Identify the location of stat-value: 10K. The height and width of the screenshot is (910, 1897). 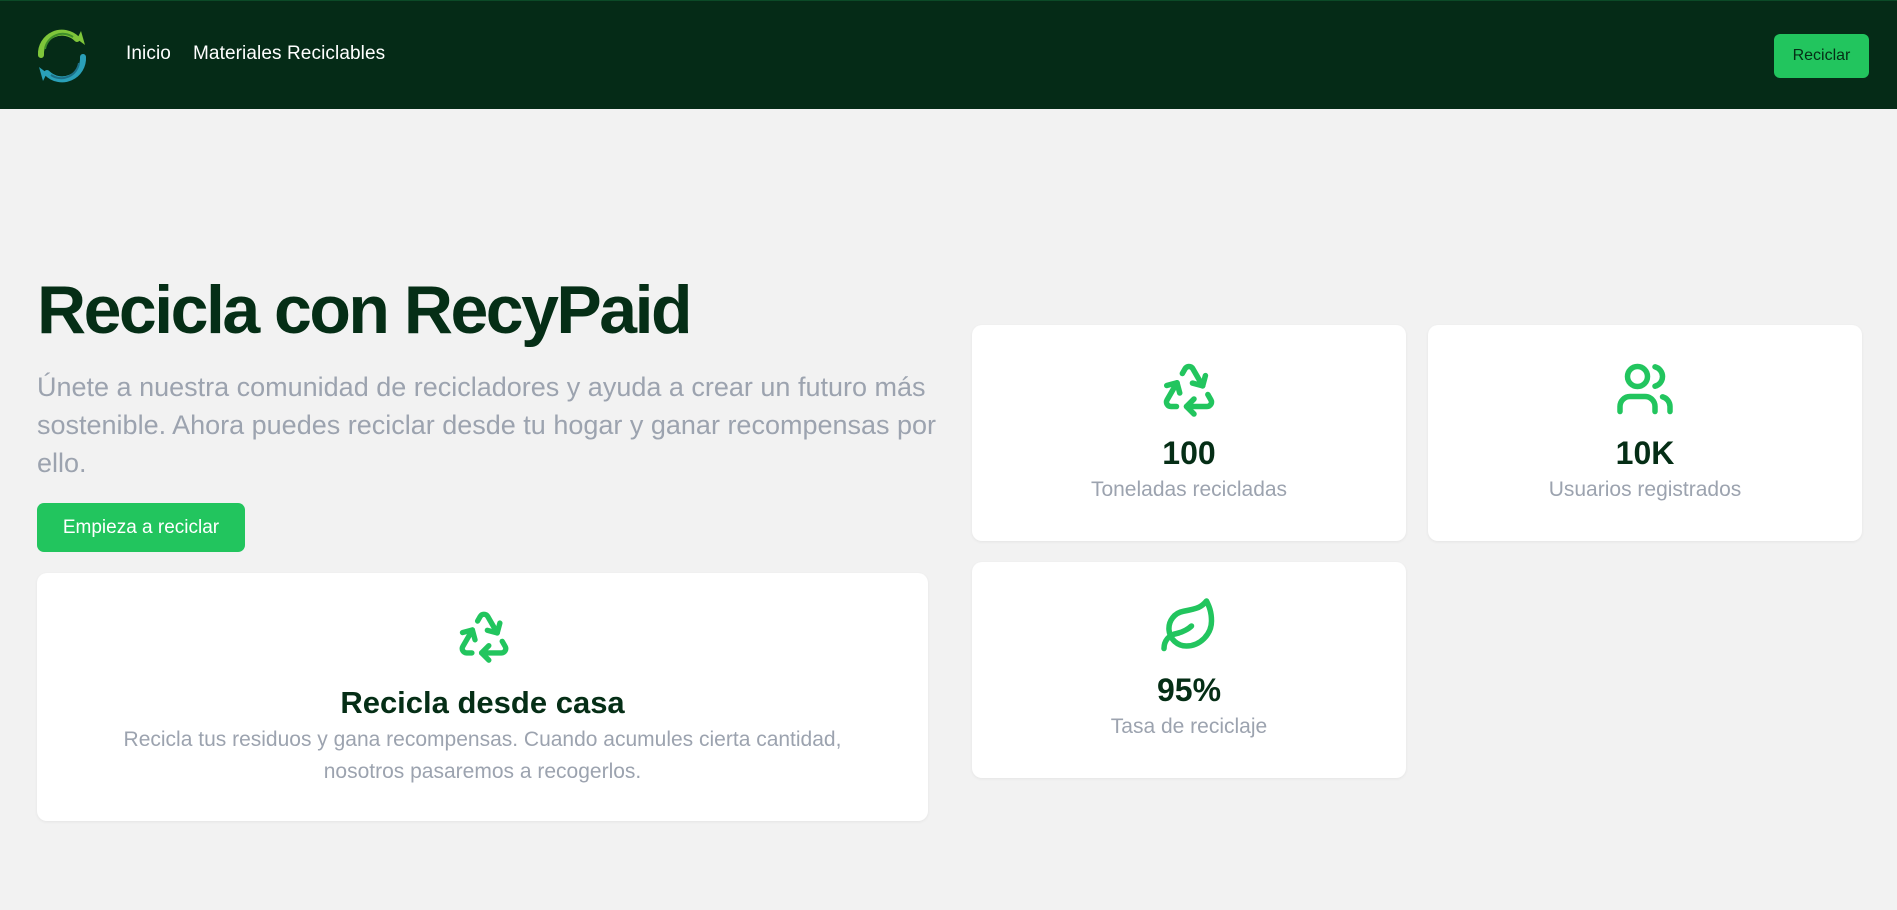
(1645, 453).